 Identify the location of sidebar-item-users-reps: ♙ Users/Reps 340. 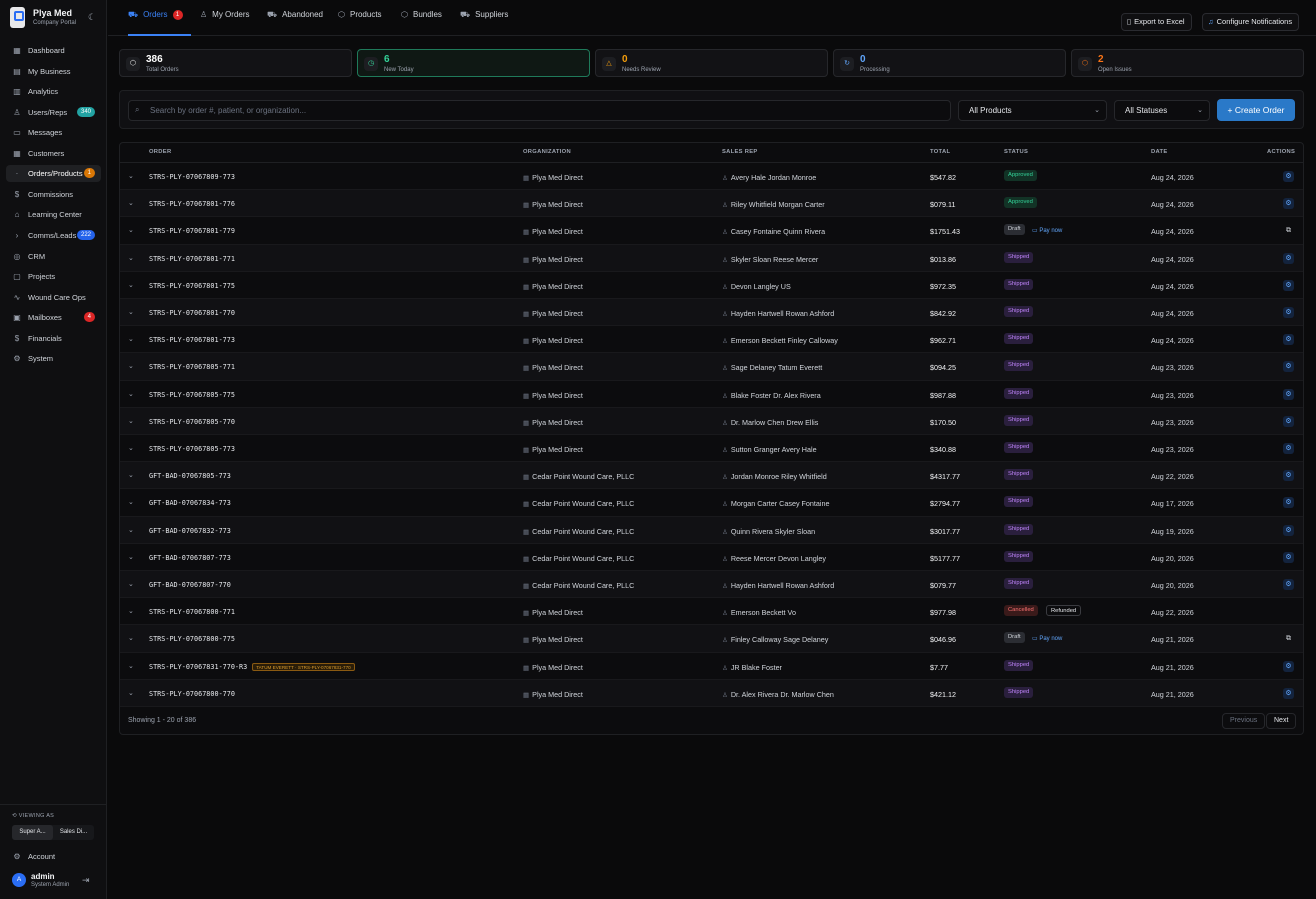
(53, 112).